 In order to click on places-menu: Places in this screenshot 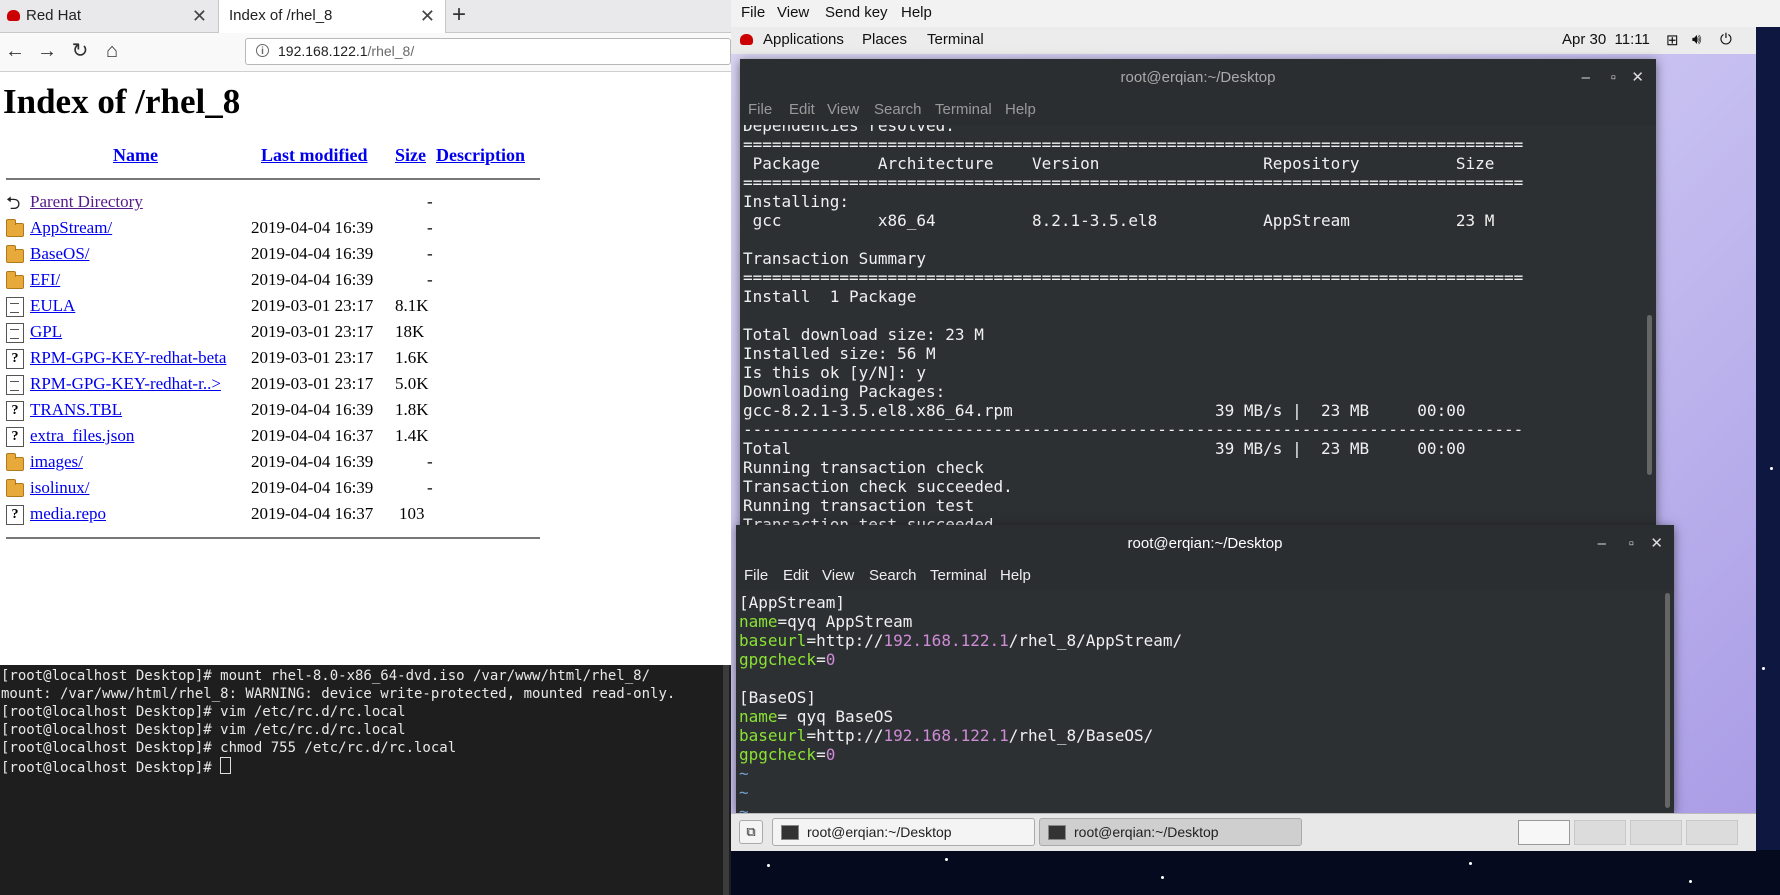, I will do `click(884, 39)`.